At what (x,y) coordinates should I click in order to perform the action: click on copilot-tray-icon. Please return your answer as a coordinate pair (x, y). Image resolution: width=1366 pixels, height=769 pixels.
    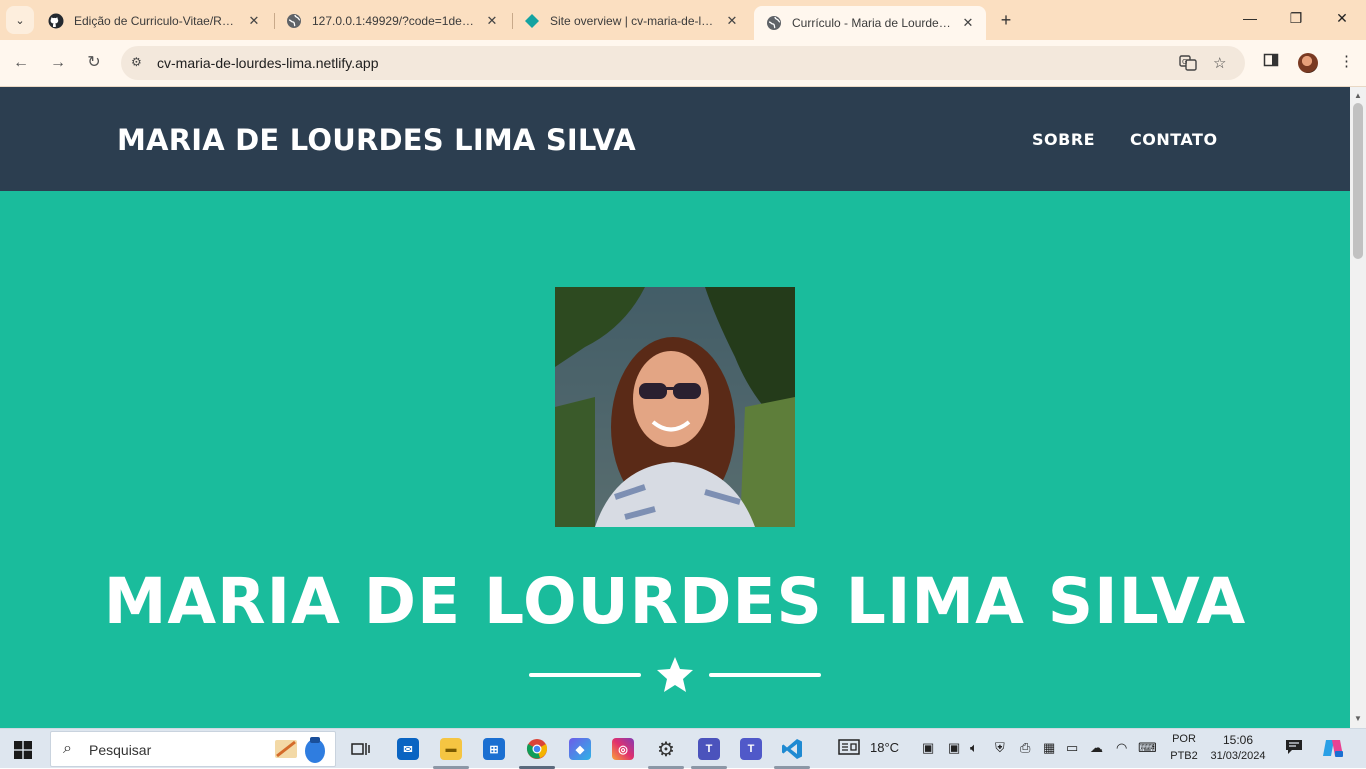
    Looking at the image, I should click on (1333, 749).